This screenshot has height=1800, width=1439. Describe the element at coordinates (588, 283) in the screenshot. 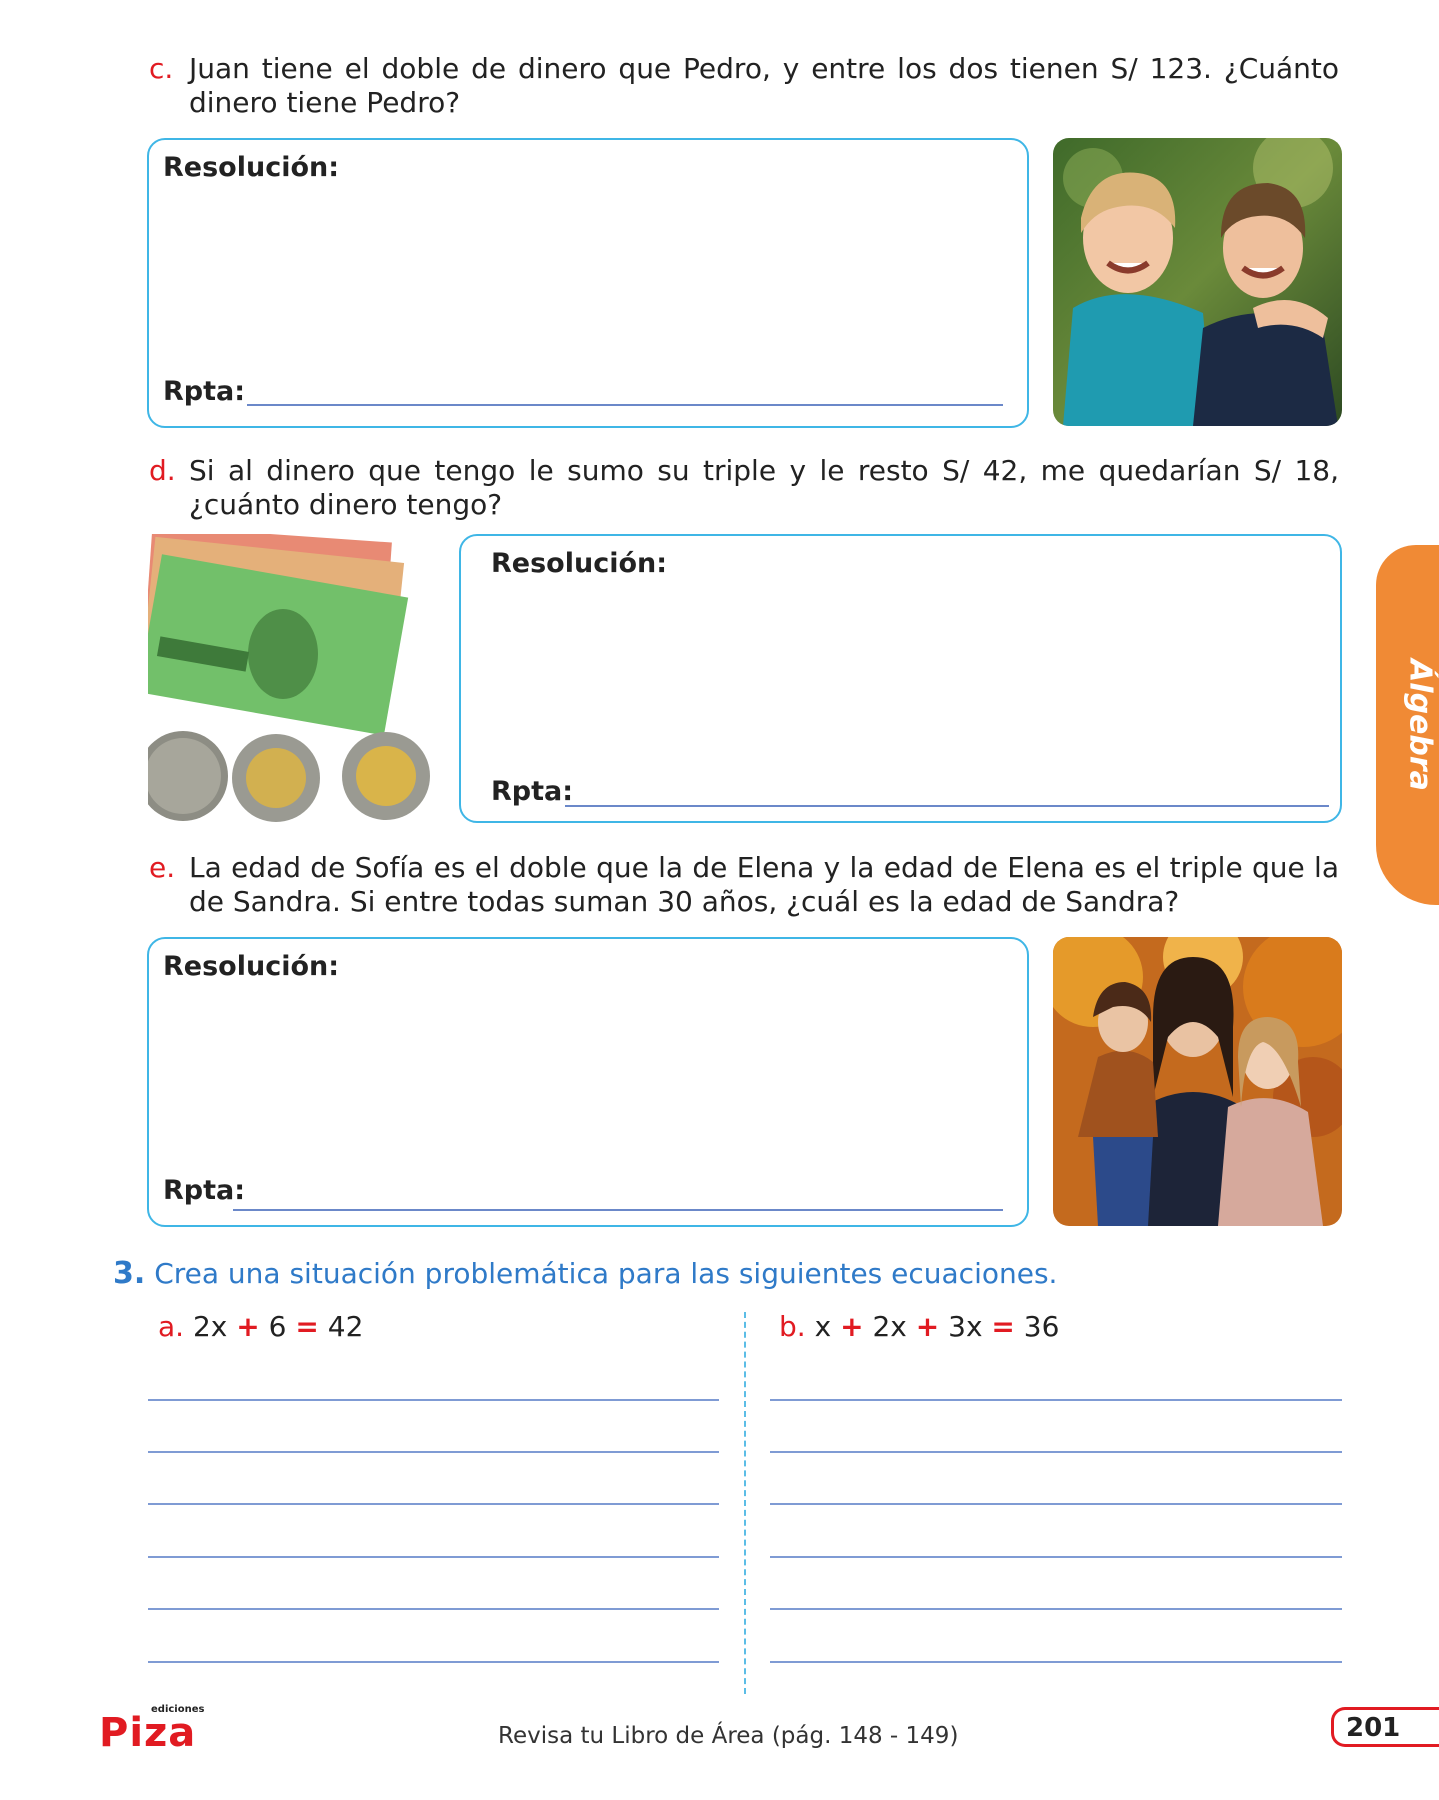

I see `resolution-box-c: Resolución: Rpta:` at that location.